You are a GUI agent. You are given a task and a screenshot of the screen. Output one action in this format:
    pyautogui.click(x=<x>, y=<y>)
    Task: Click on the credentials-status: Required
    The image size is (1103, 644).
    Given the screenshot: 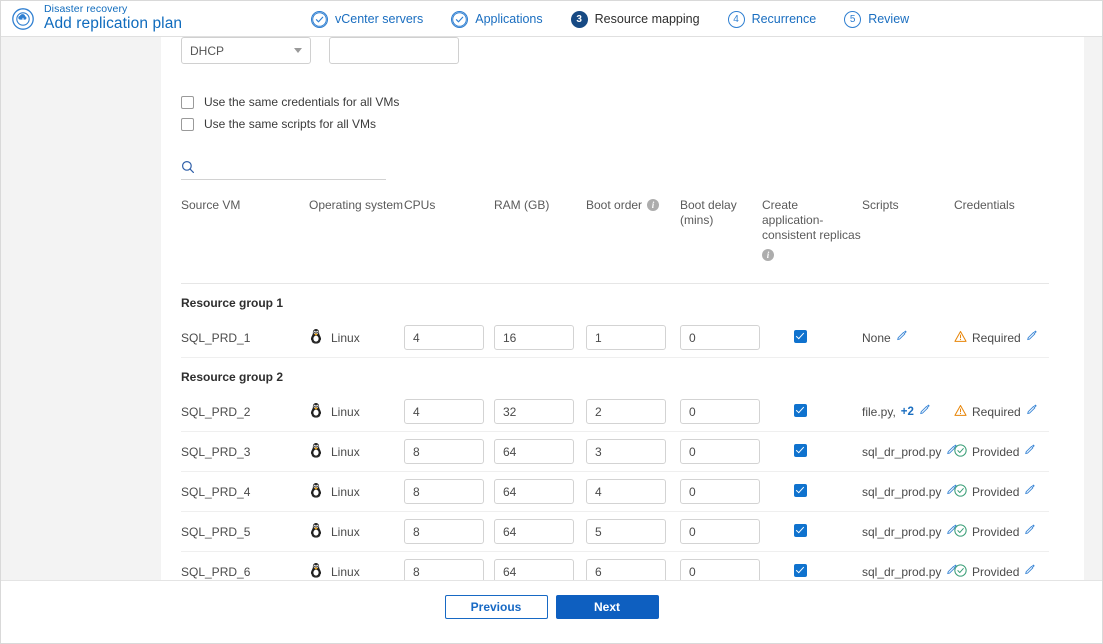 What is the action you would take?
    pyautogui.click(x=996, y=411)
    